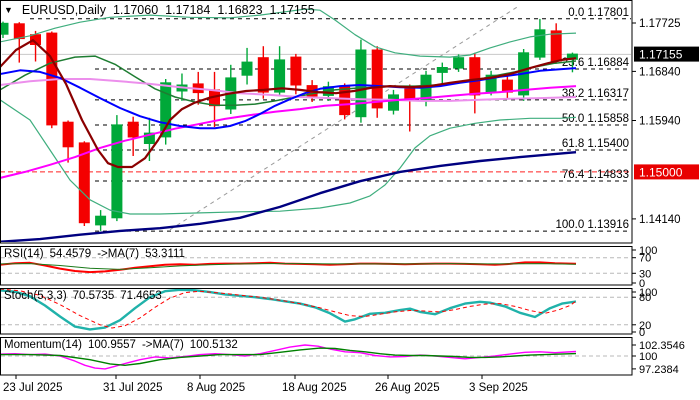  Describe the element at coordinates (32, 388) in the screenshot. I see `time-tick-label: 23 Jul 2025` at that location.